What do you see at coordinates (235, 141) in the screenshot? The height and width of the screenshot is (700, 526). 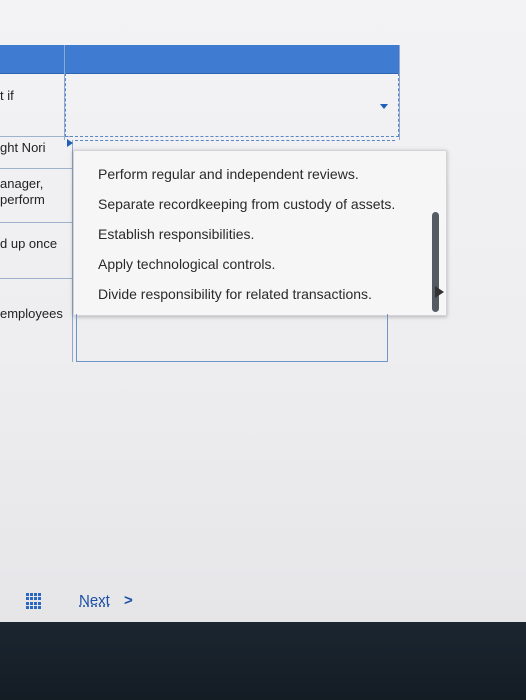 I see `focus-outline` at bounding box center [235, 141].